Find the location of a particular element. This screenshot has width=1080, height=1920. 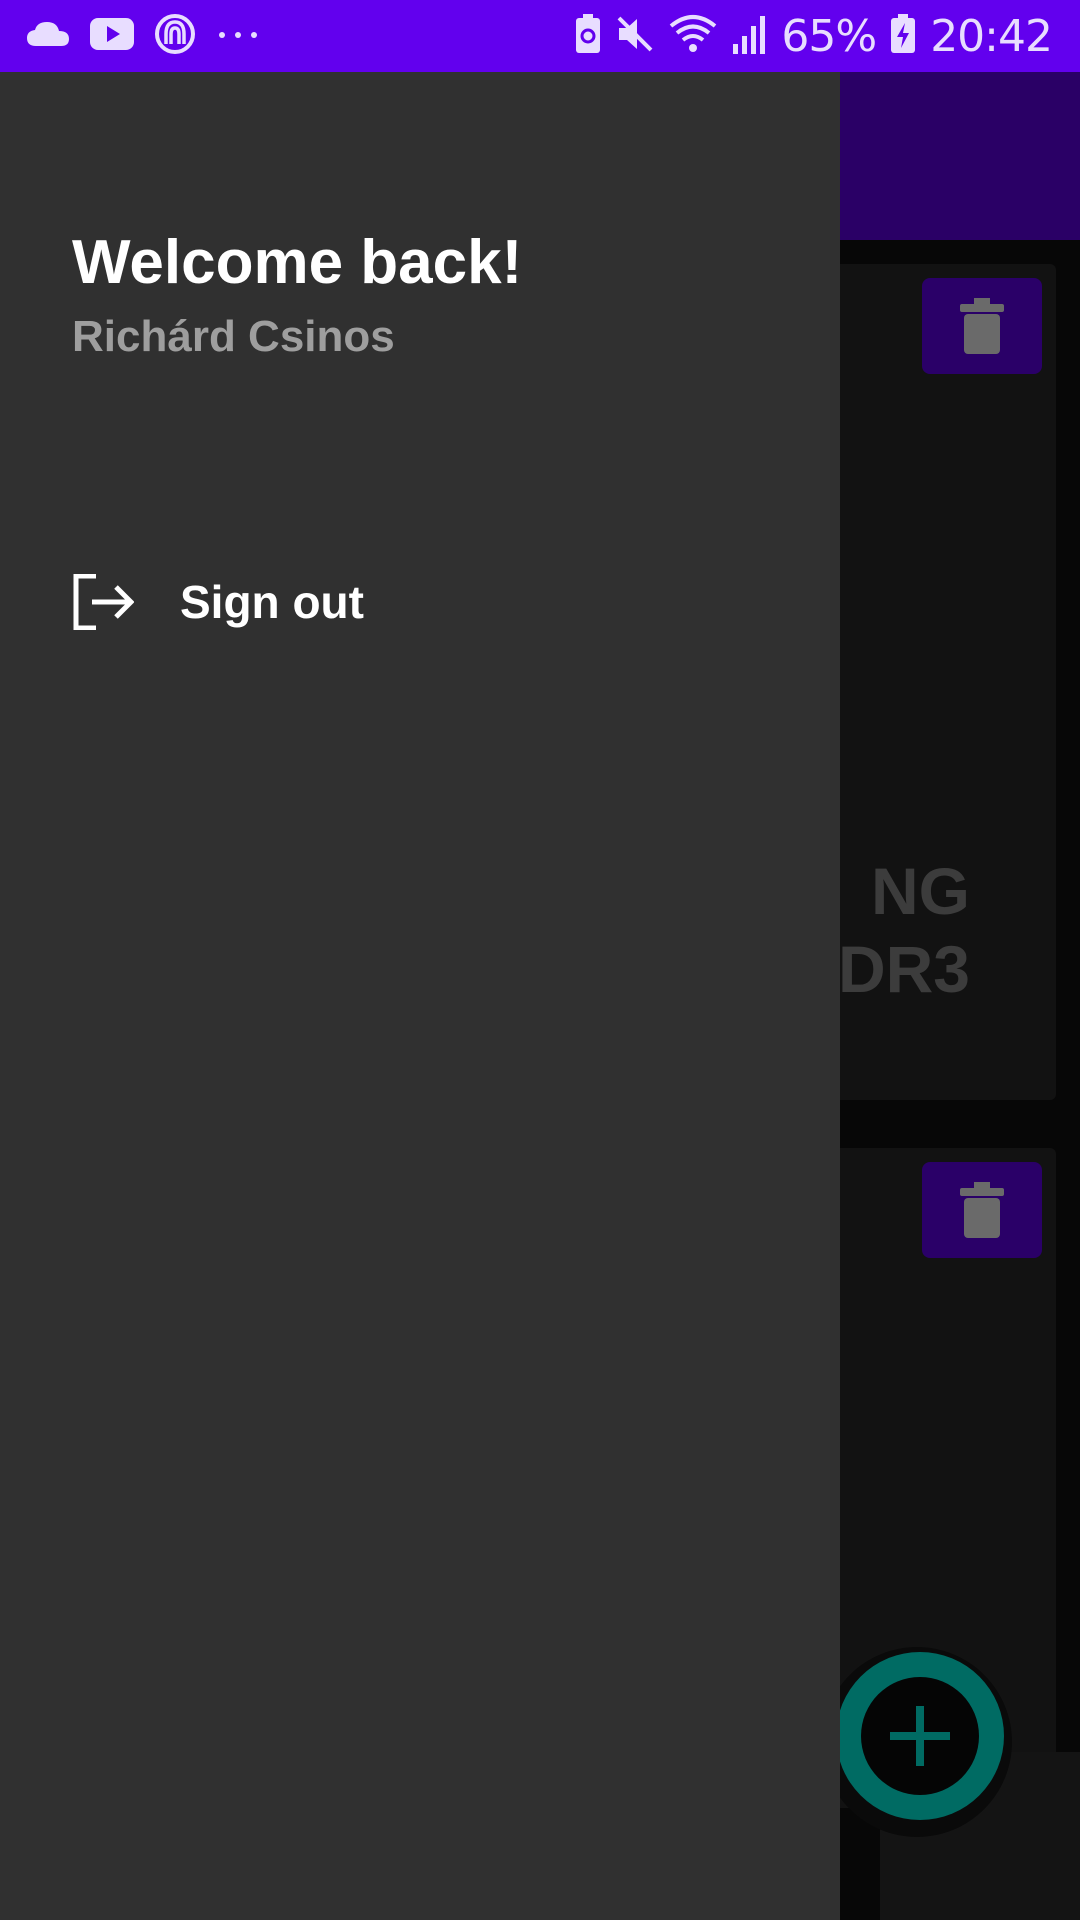

status-bar: 65% 20:42 is located at coordinates (540, 36).